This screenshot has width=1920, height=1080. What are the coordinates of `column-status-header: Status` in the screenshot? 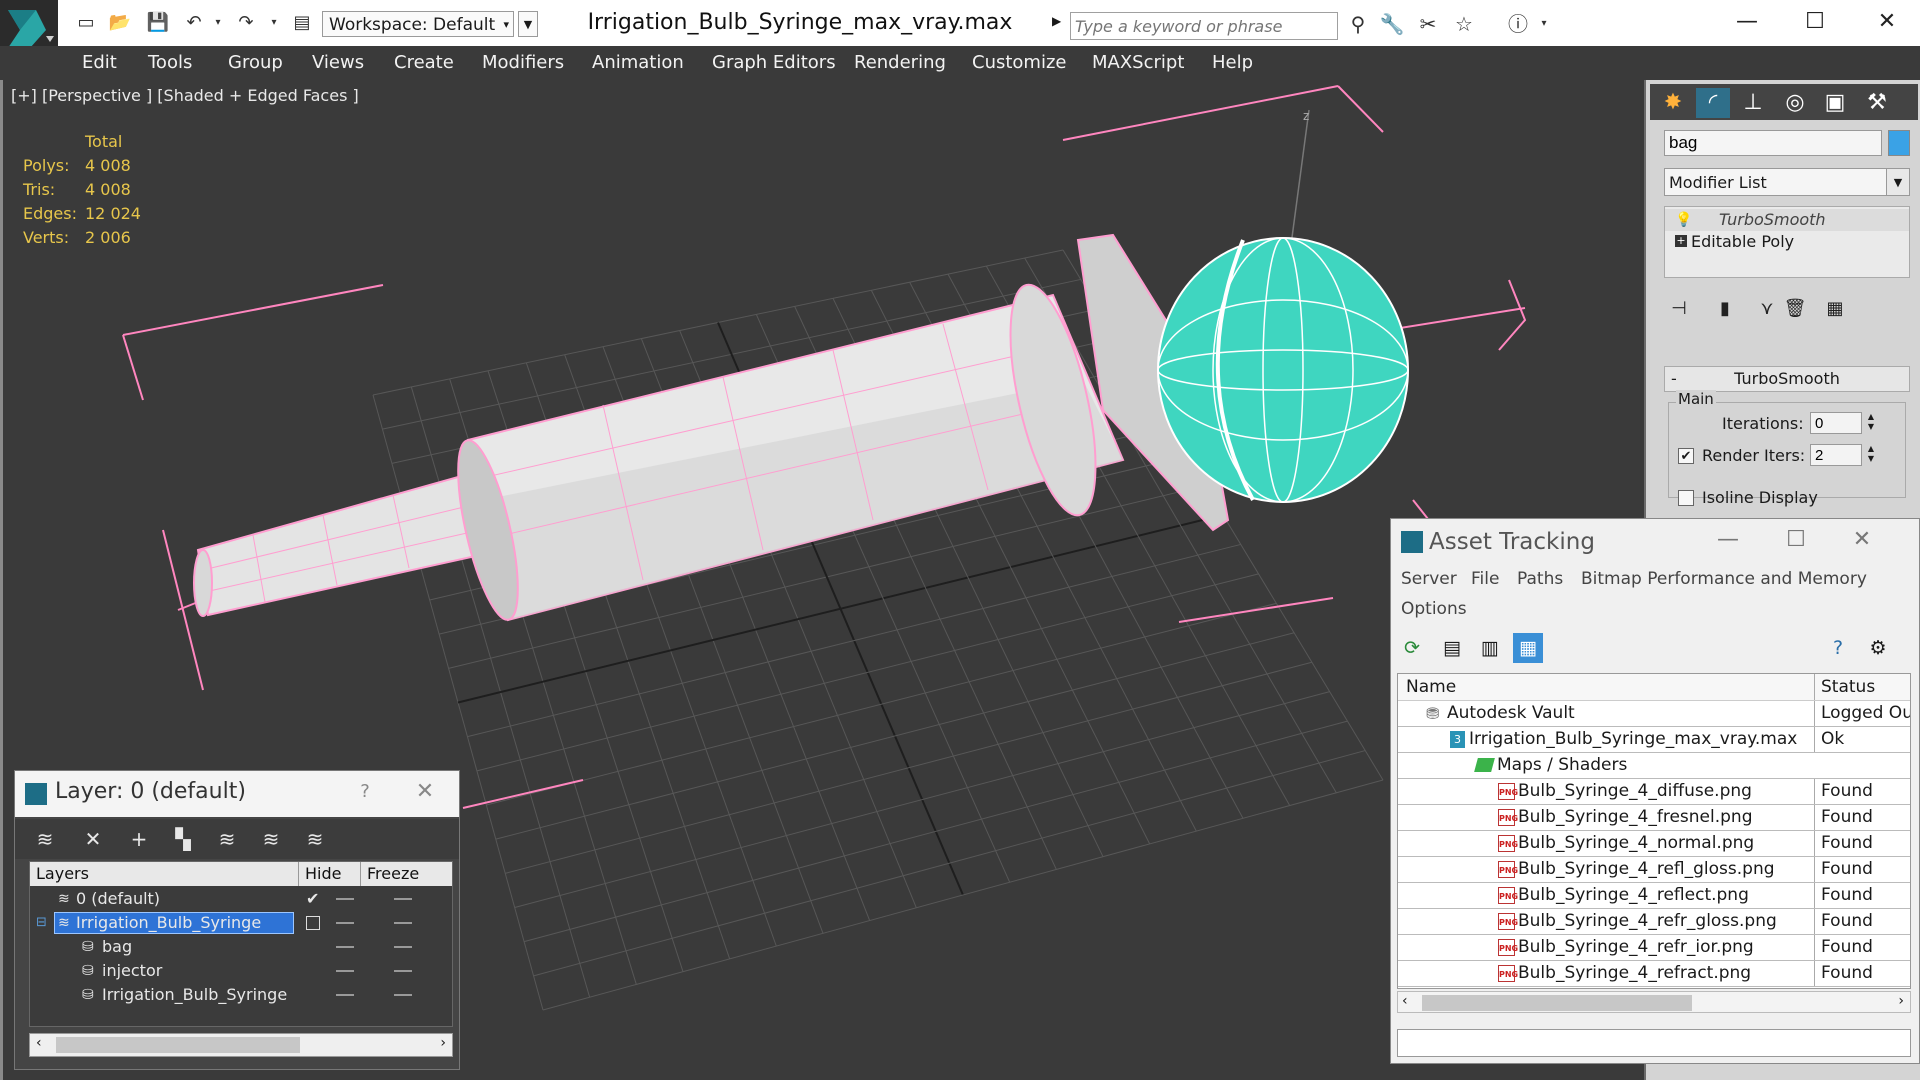 It's located at (1844, 687).